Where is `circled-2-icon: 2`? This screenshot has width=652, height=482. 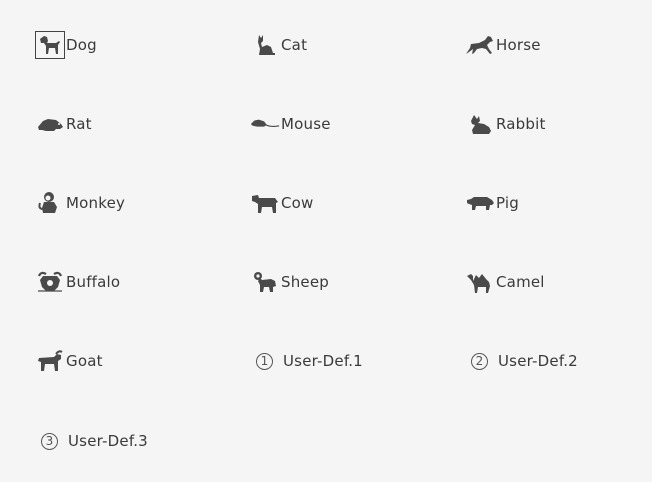
circled-2-icon: 2 is located at coordinates (479, 361).